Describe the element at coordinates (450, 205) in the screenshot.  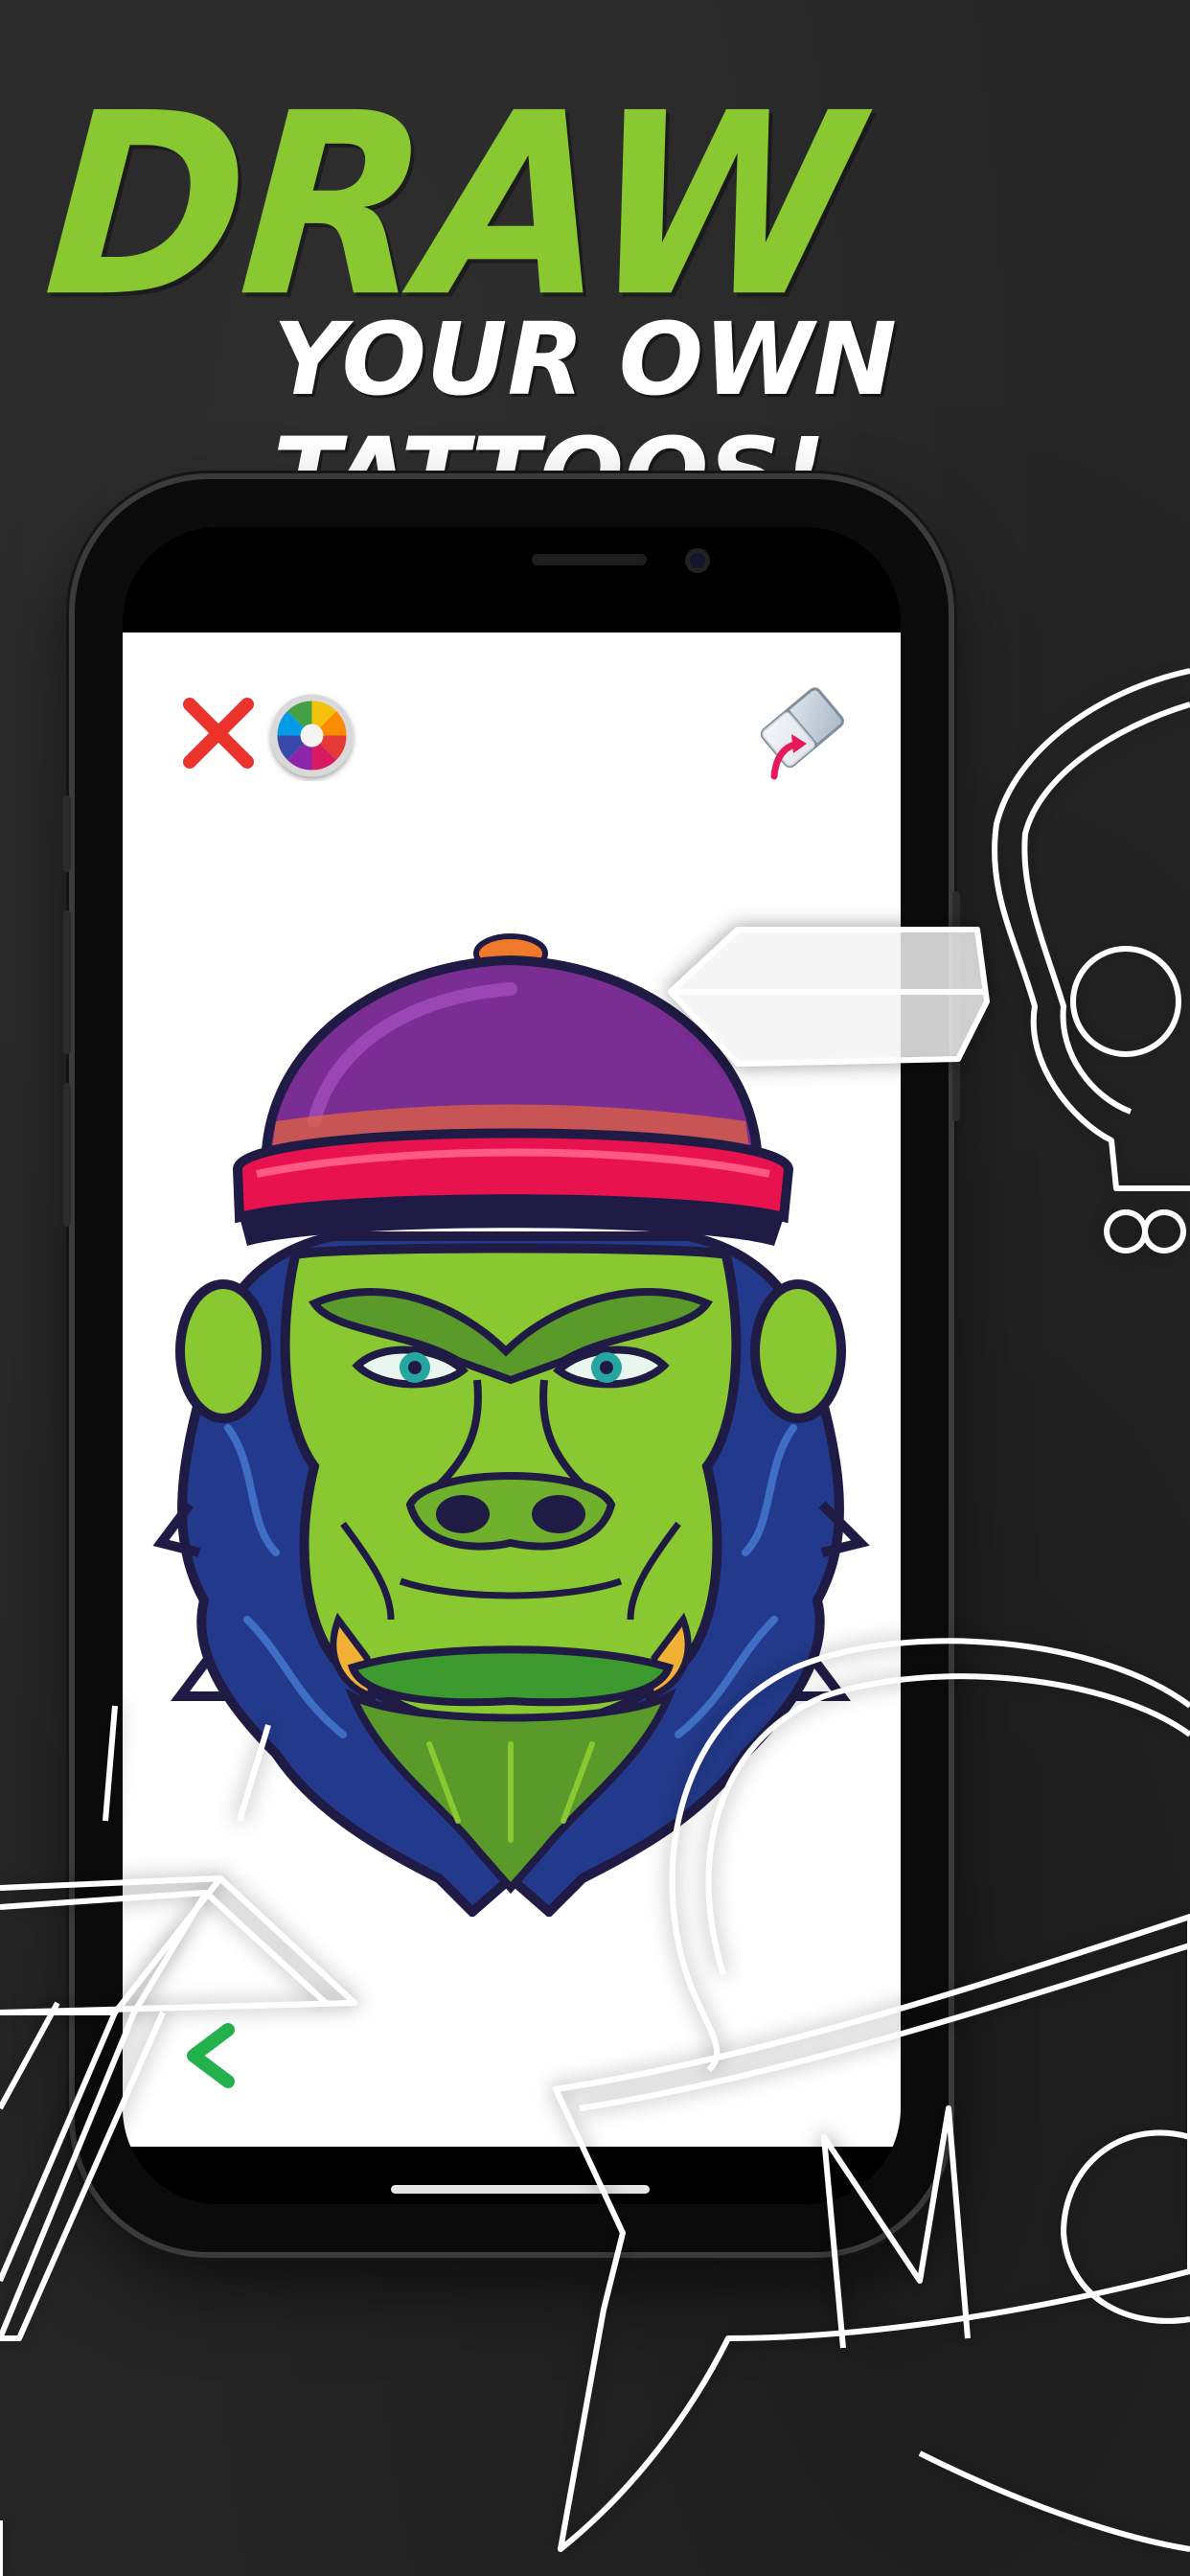
I see `headline-main: DRAW` at that location.